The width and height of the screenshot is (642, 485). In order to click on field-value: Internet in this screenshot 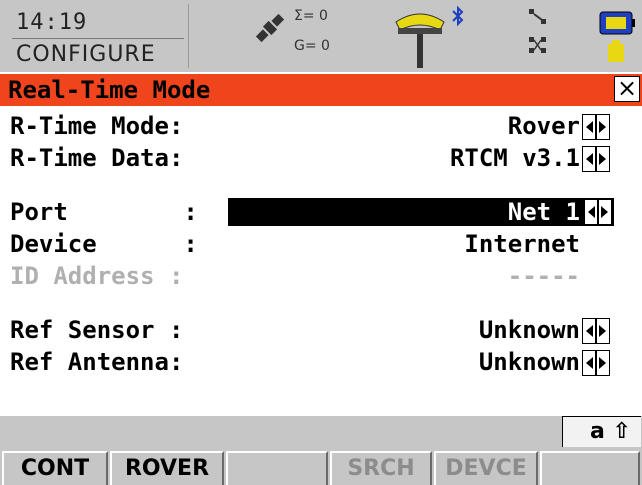, I will do `click(522, 244)`.